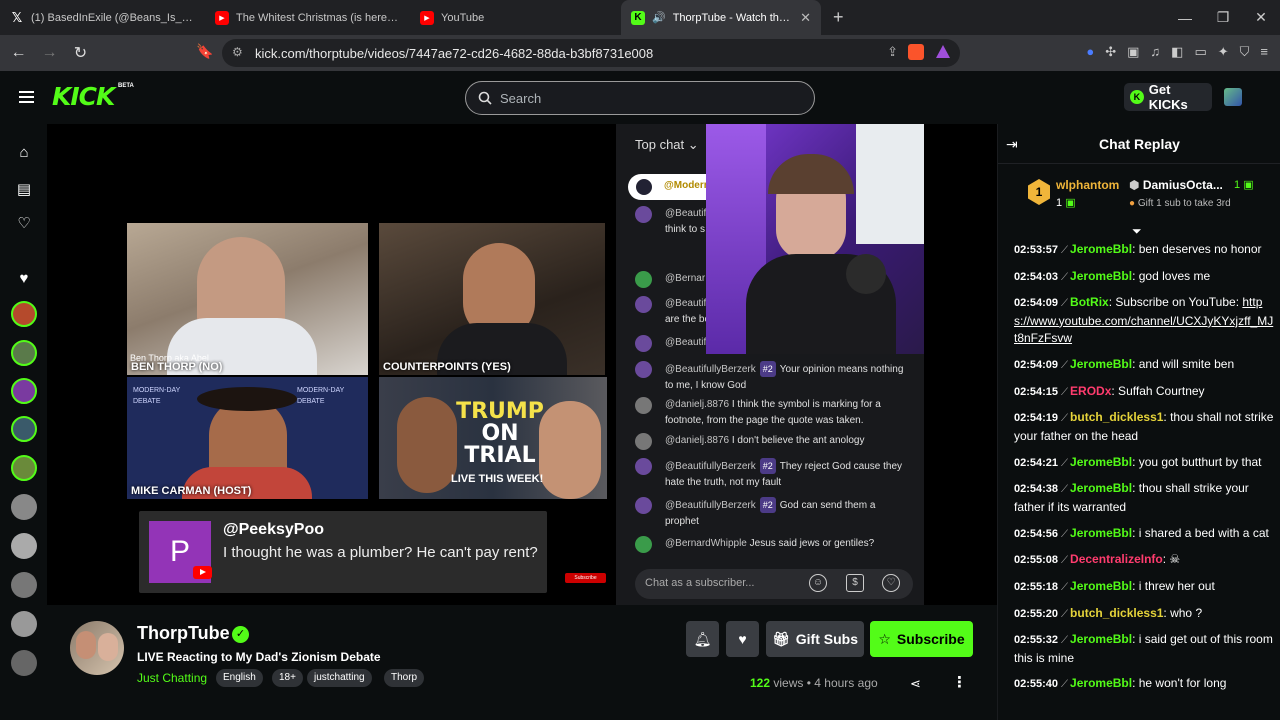 Image resolution: width=1280 pixels, height=720 pixels. Describe the element at coordinates (204, 51) in the screenshot. I see `bookmark-icon: 🔖` at that location.